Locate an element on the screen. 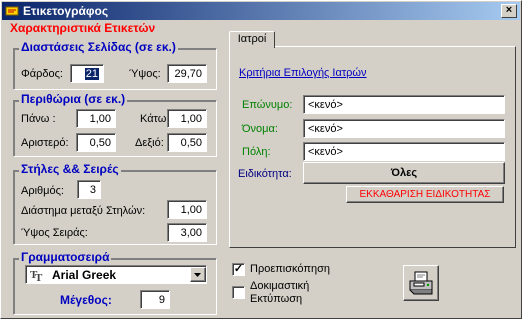  width-field: 21 is located at coordinates (87, 73).